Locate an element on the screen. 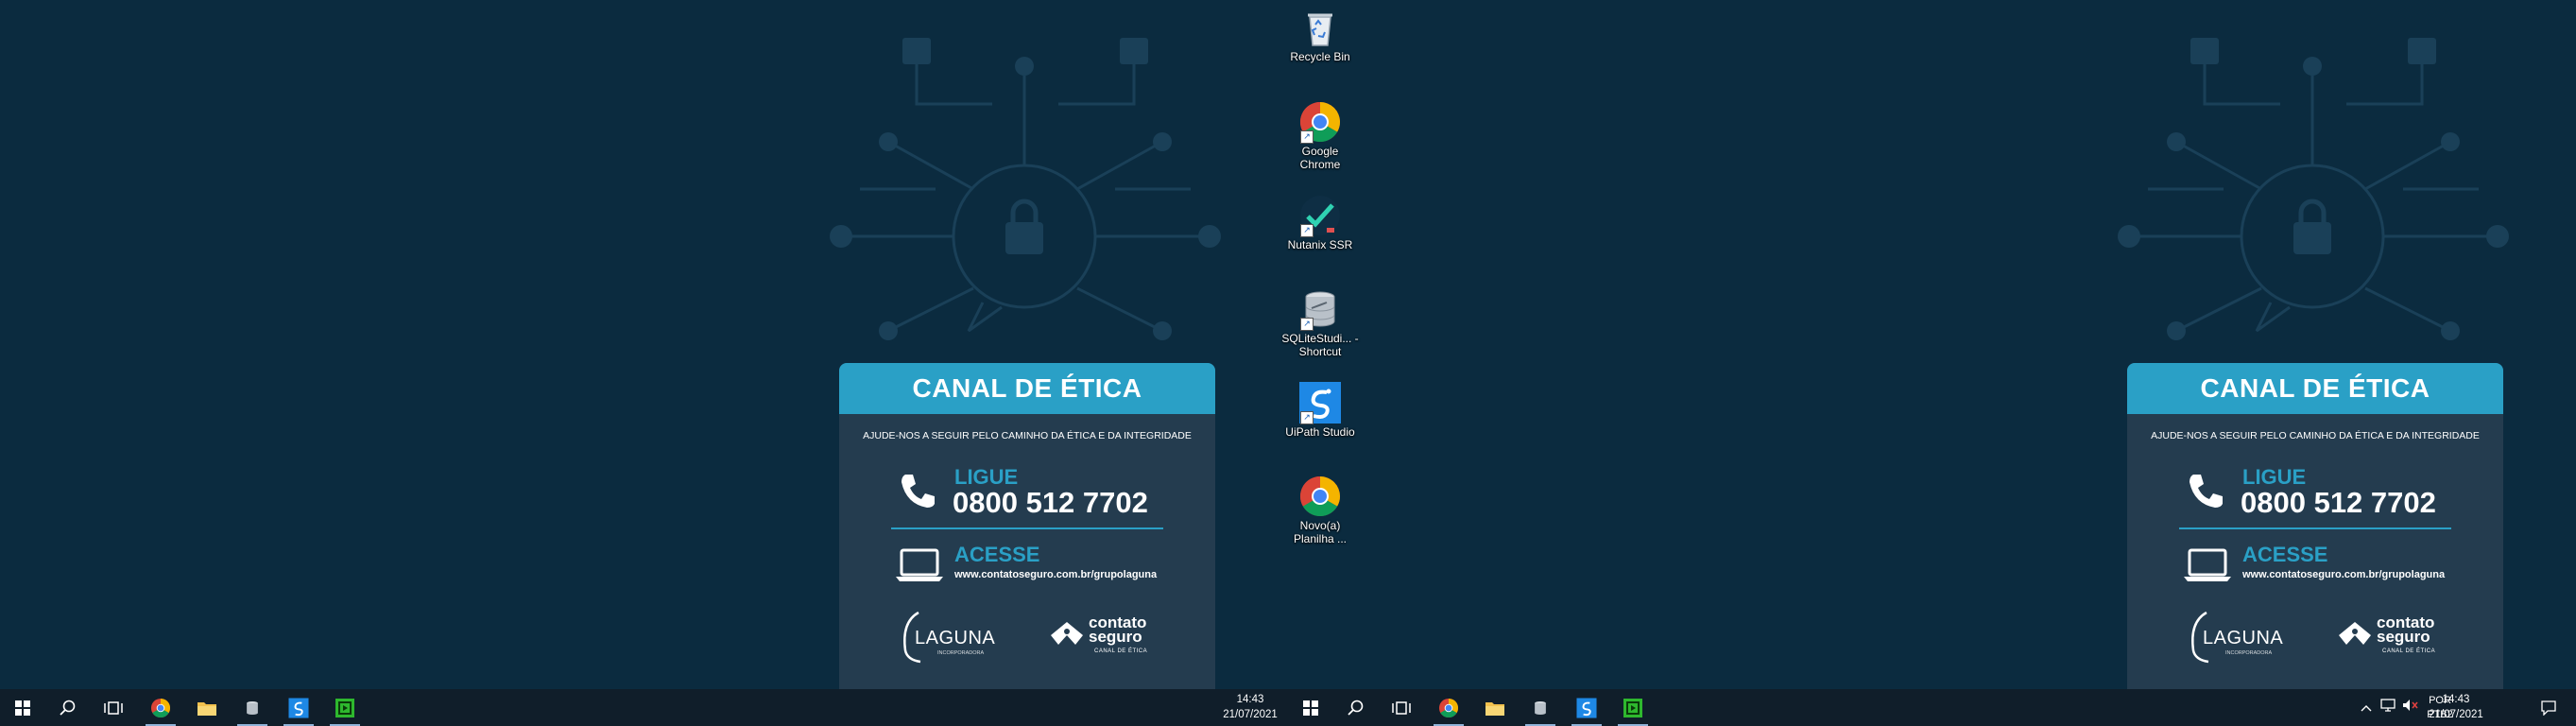 Image resolution: width=2576 pixels, height=726 pixels. taskbar-right: POR PTB2 14:43 21/07/2021 is located at coordinates (1932, 707).